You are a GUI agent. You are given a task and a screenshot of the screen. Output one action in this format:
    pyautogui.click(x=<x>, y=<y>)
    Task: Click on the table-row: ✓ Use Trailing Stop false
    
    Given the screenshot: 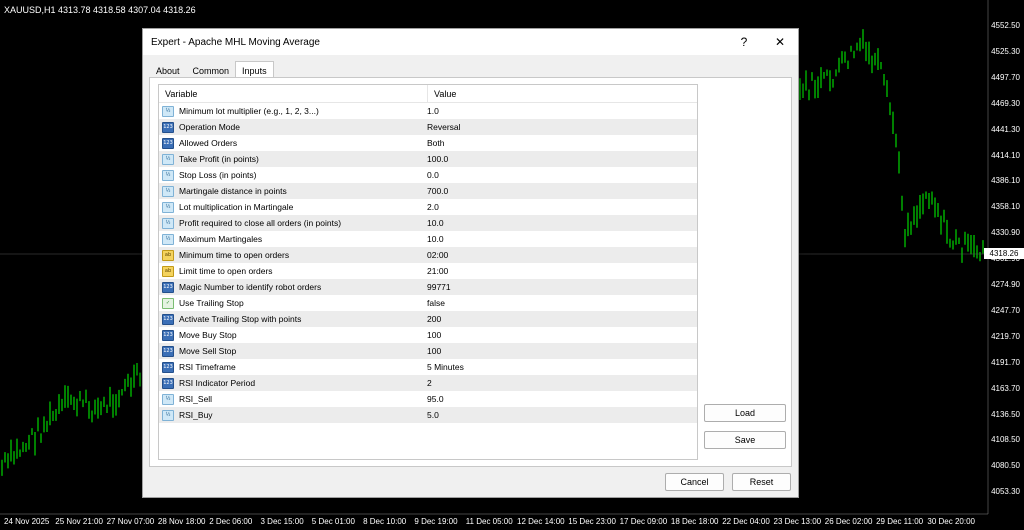 What is the action you would take?
    pyautogui.click(x=428, y=303)
    